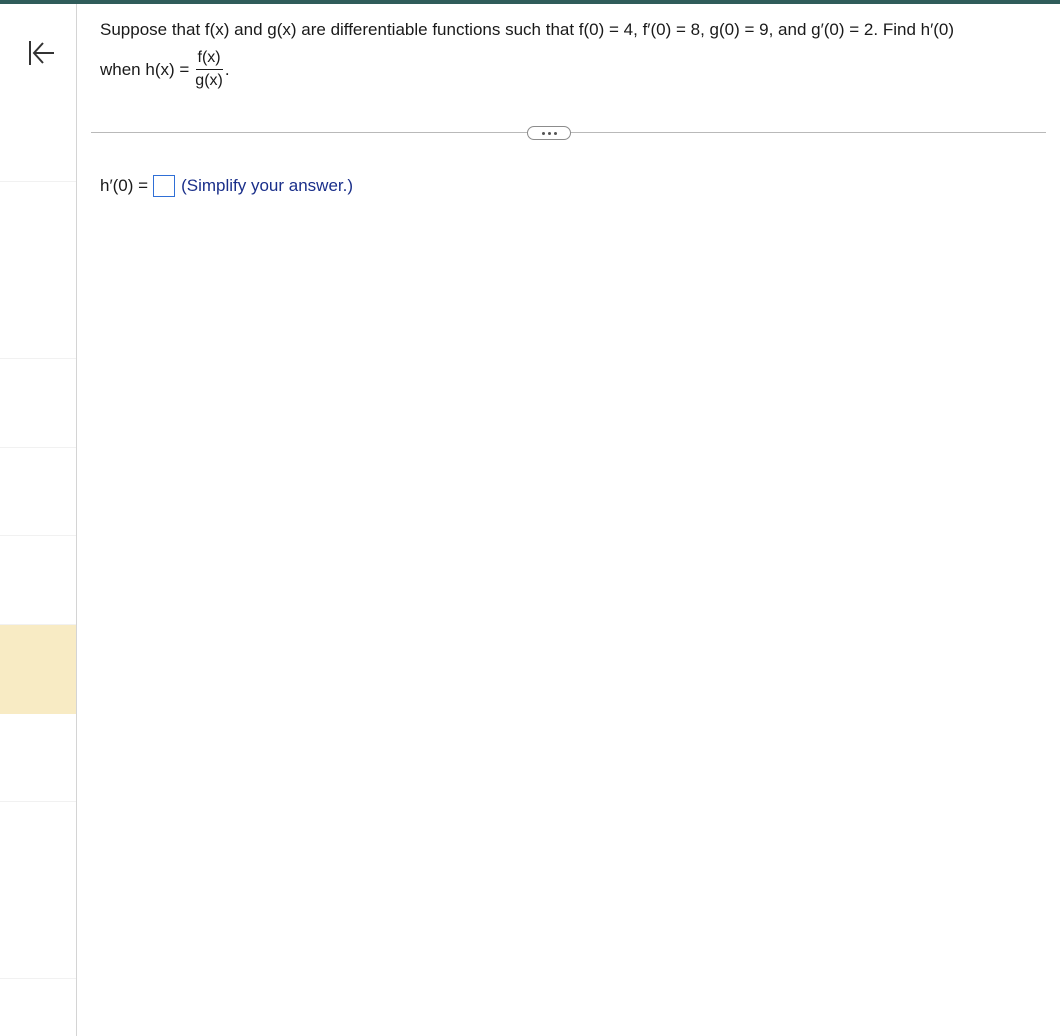 This screenshot has width=1060, height=1036. I want to click on question-statement-continued: when h(x) = f(x) g(x) ., so click(565, 69).